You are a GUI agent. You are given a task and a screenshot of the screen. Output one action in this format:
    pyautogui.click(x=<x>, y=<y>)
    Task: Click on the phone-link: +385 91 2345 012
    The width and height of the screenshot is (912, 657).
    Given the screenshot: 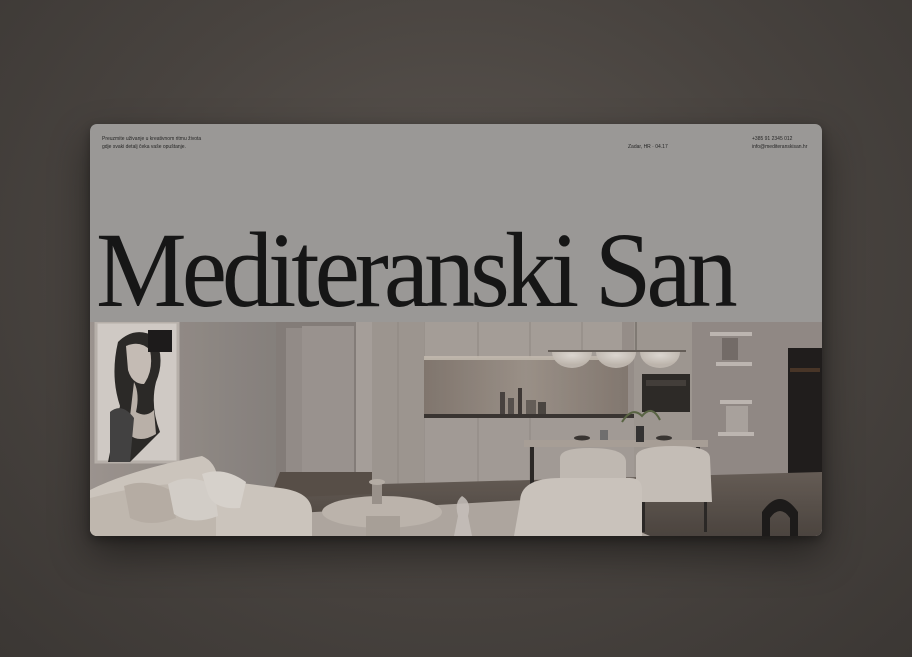 What is the action you would take?
    pyautogui.click(x=779, y=139)
    